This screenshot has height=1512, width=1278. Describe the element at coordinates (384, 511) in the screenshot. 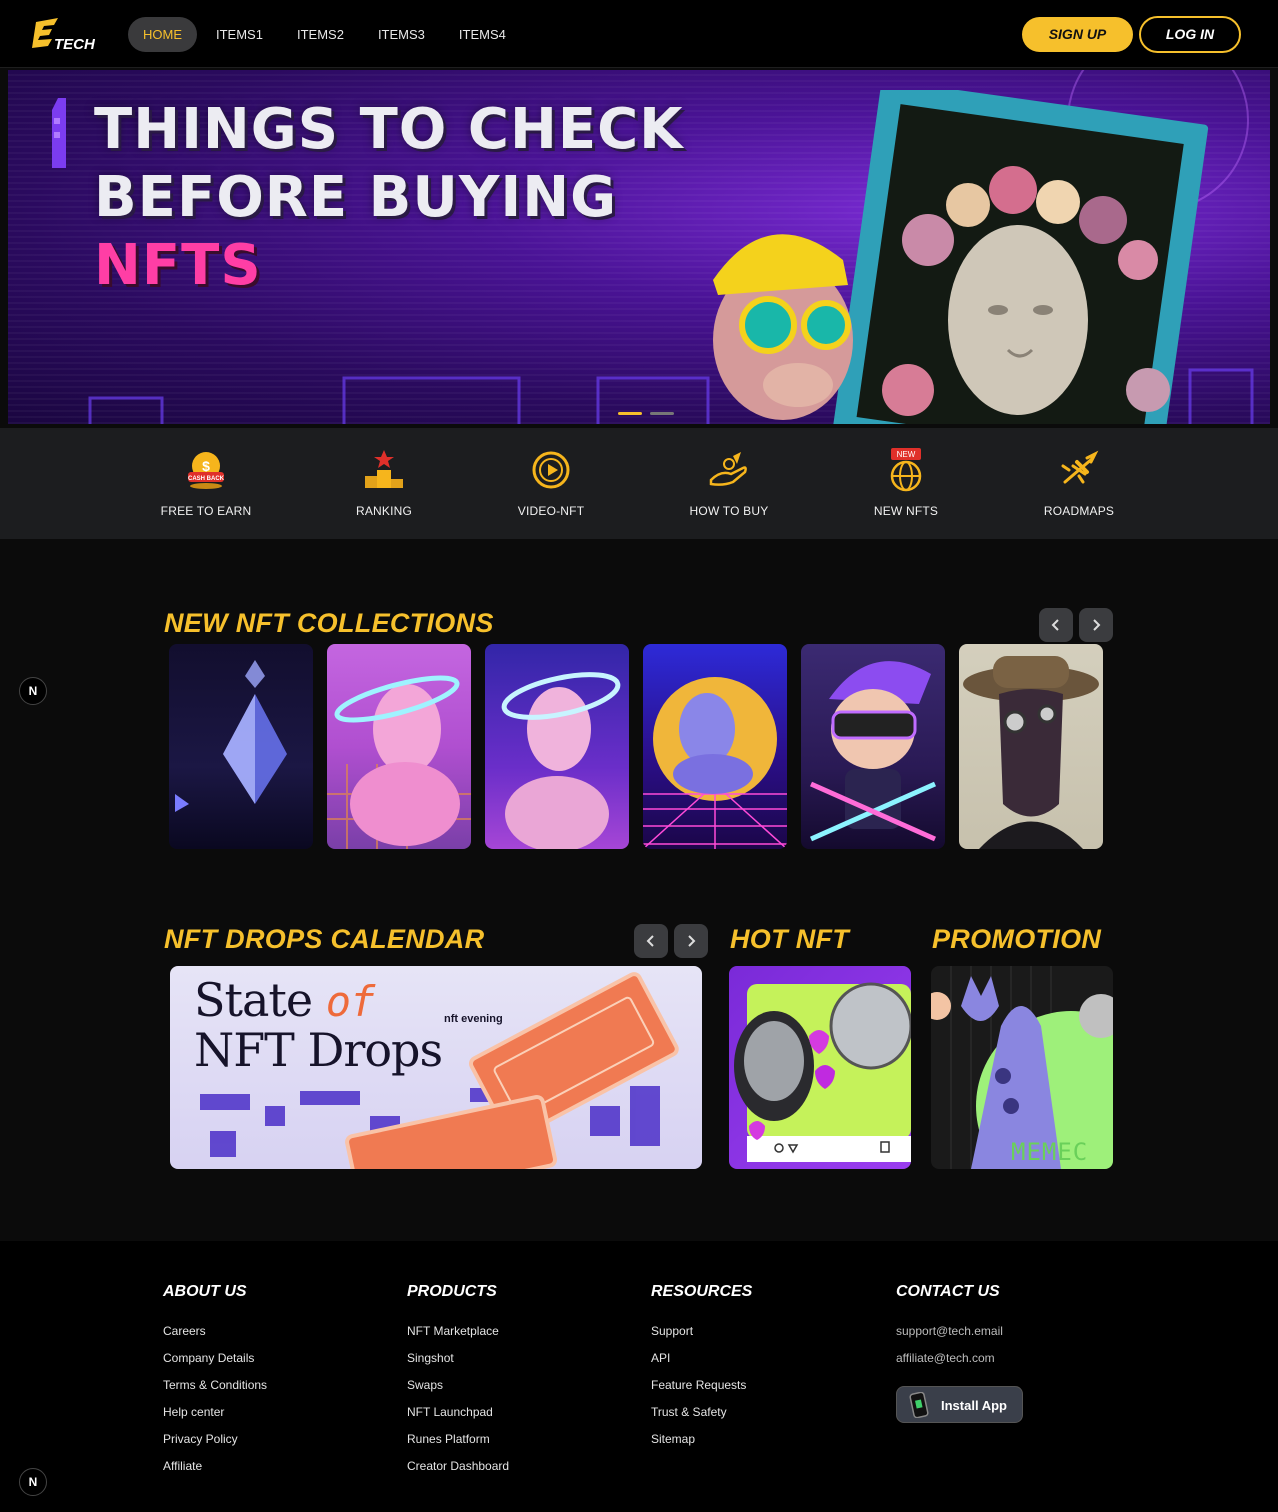

I see `quick-label: RANKING` at that location.